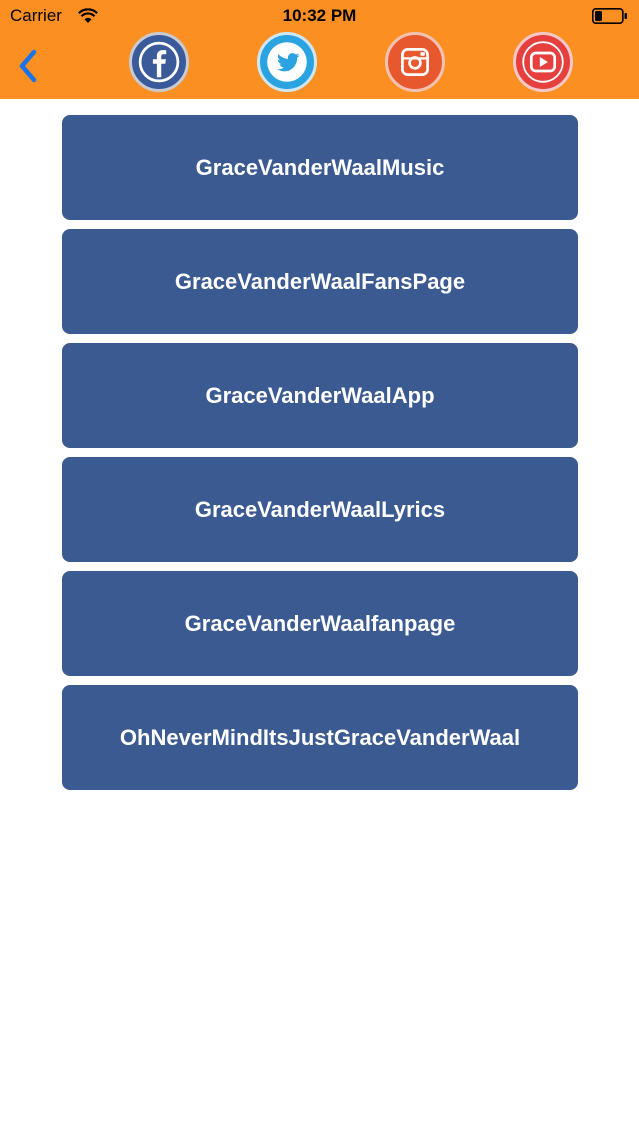  What do you see at coordinates (320, 281) in the screenshot?
I see `link-button-grace-vanderwaal-fans-page: GraceVanderWaalFansPage` at bounding box center [320, 281].